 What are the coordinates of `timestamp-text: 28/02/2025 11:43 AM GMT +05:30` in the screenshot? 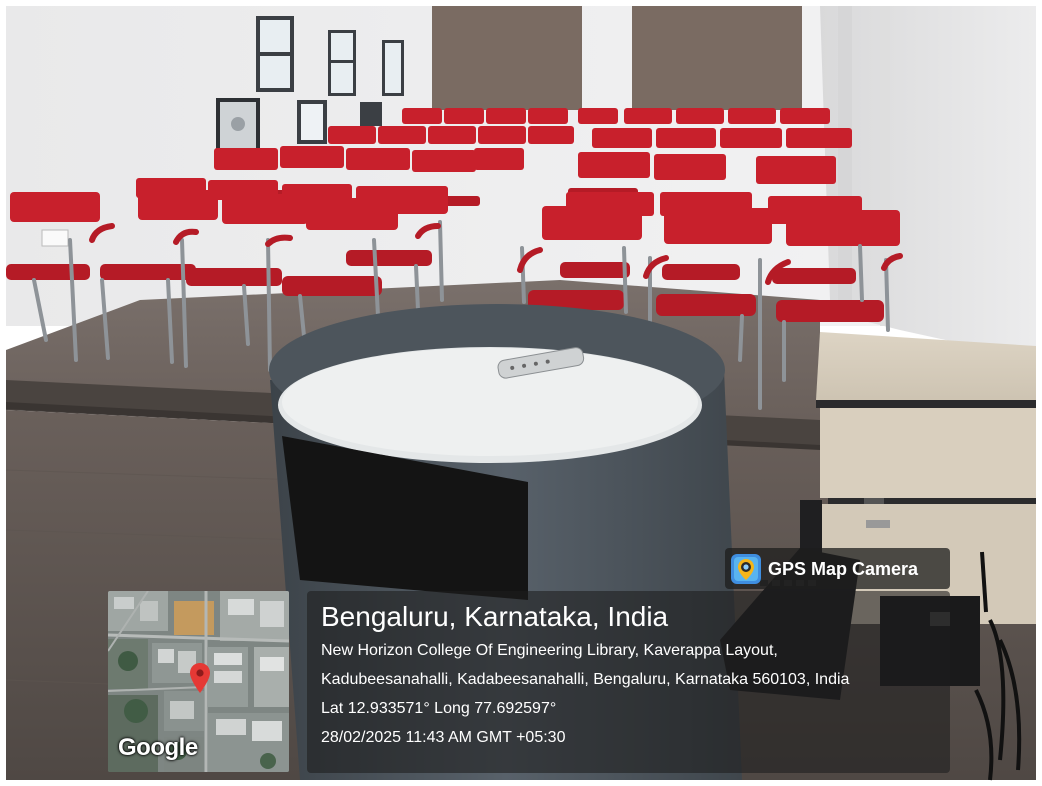 It's located at (443, 737).